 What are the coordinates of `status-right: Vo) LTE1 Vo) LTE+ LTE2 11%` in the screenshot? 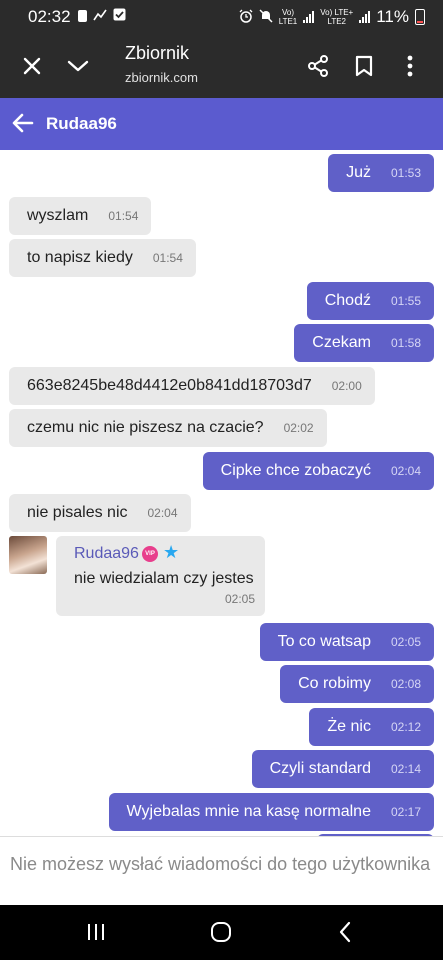 It's located at (332, 17).